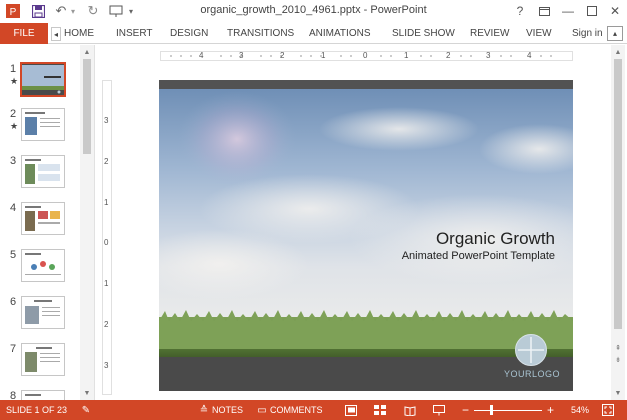 This screenshot has height=420, width=627. What do you see at coordinates (439, 410) in the screenshot?
I see `slideshow-icon` at bounding box center [439, 410].